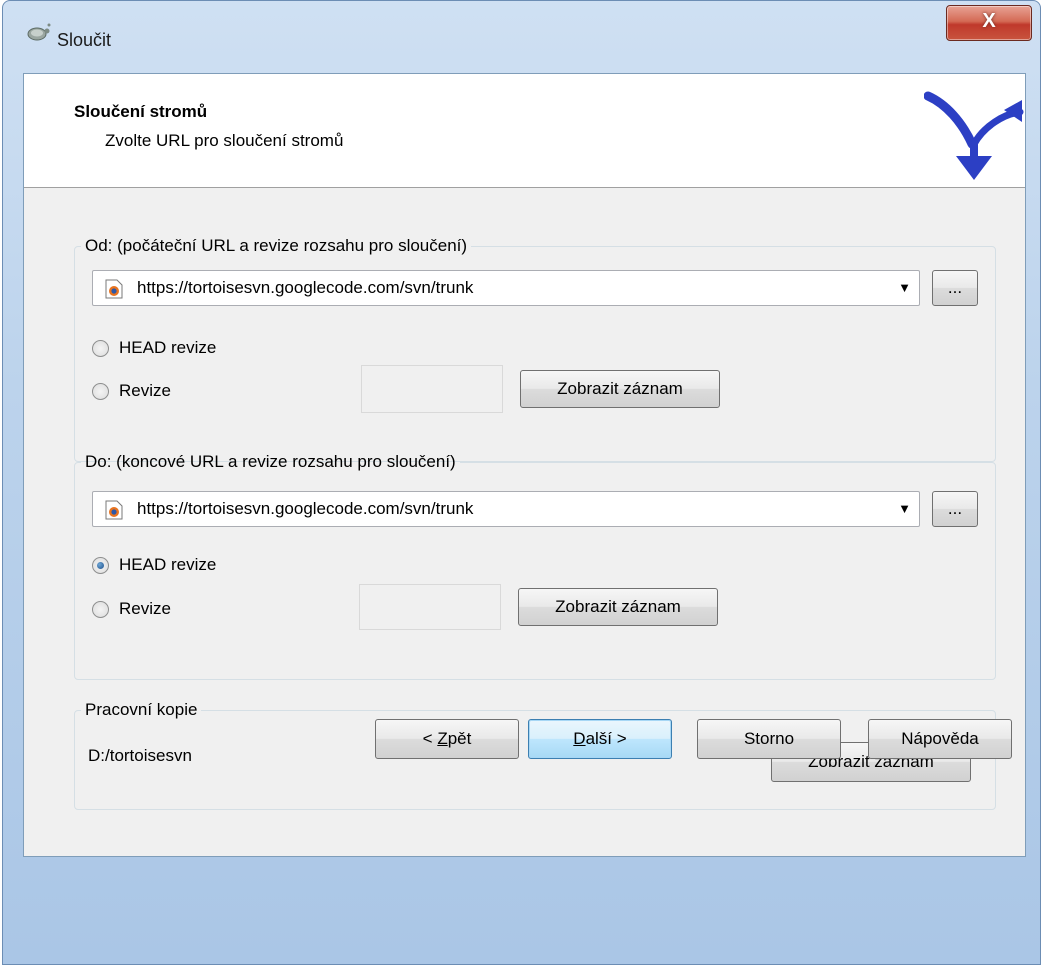 The image size is (1041, 965). What do you see at coordinates (618, 607) in the screenshot?
I see `to-show-log-button: Zobrazit záznam` at bounding box center [618, 607].